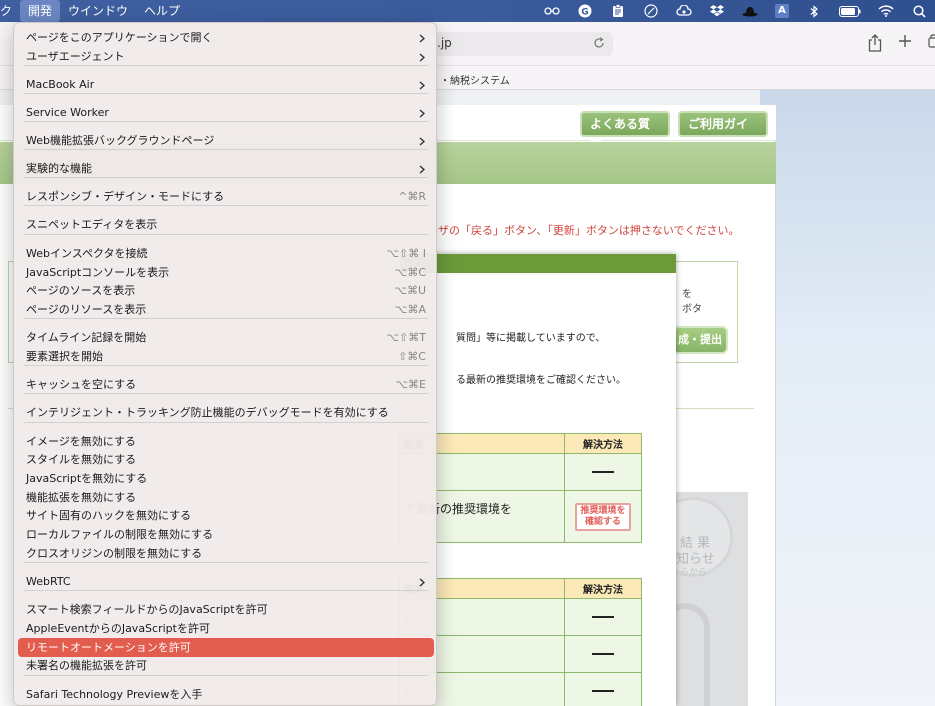 The image size is (935, 706). What do you see at coordinates (162, 11) in the screenshot?
I see `menubar-item-help: ヘルプ` at bounding box center [162, 11].